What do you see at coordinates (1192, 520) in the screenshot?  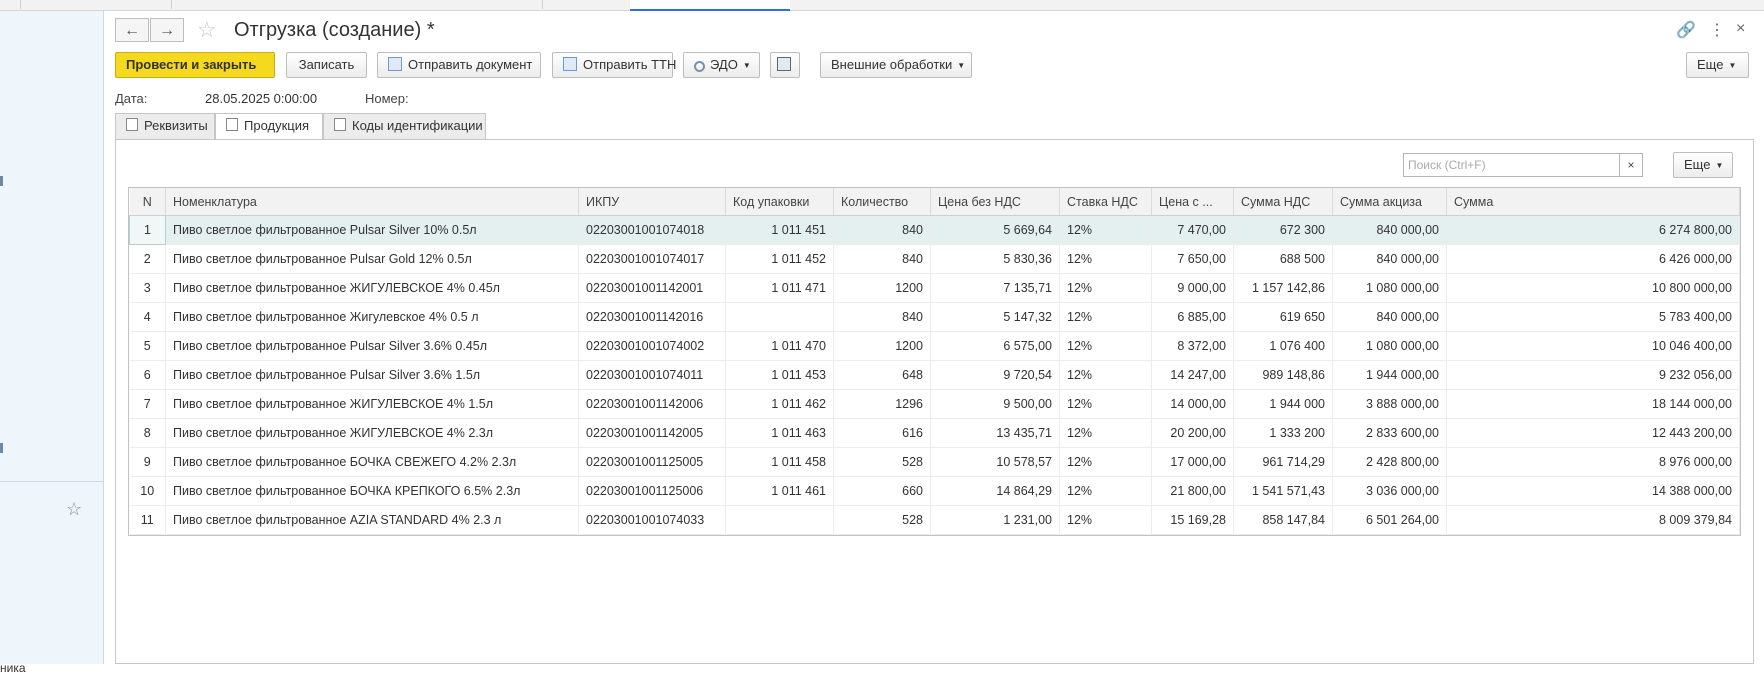 I see `table-cell: 15 169,28` at bounding box center [1192, 520].